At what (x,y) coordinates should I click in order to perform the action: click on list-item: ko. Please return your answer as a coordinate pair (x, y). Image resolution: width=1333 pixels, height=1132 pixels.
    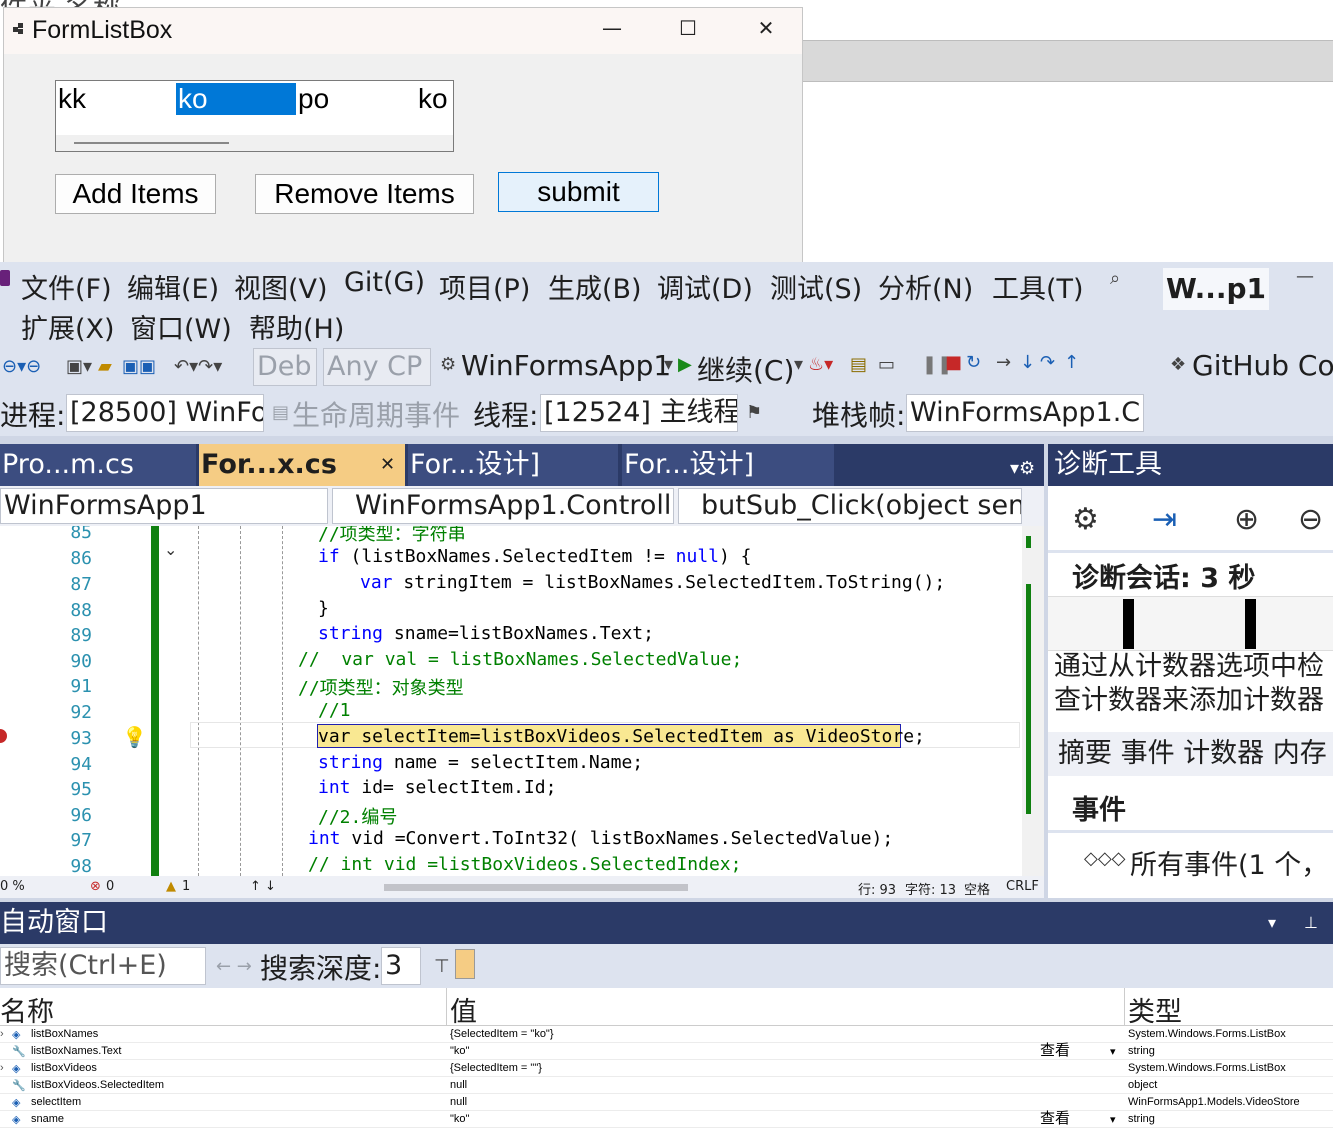
    Looking at the image, I should click on (434, 99).